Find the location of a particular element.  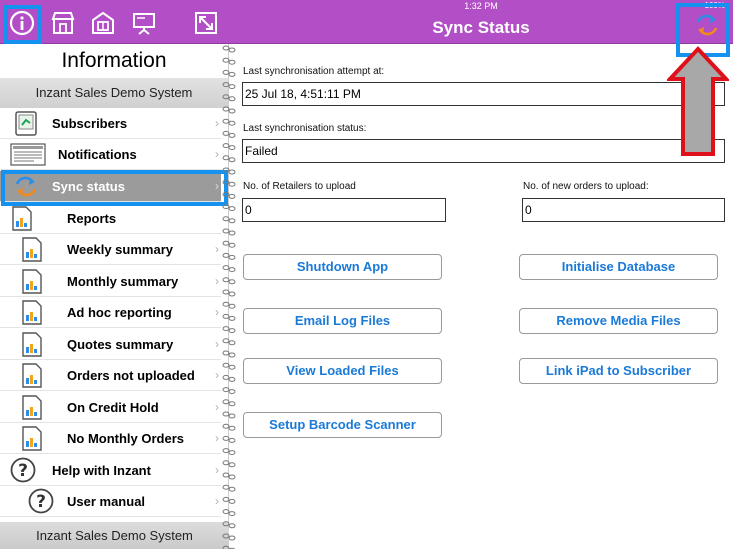

sidebar-item-no-monthly-orders: No Monthly Orders › is located at coordinates (110, 438).